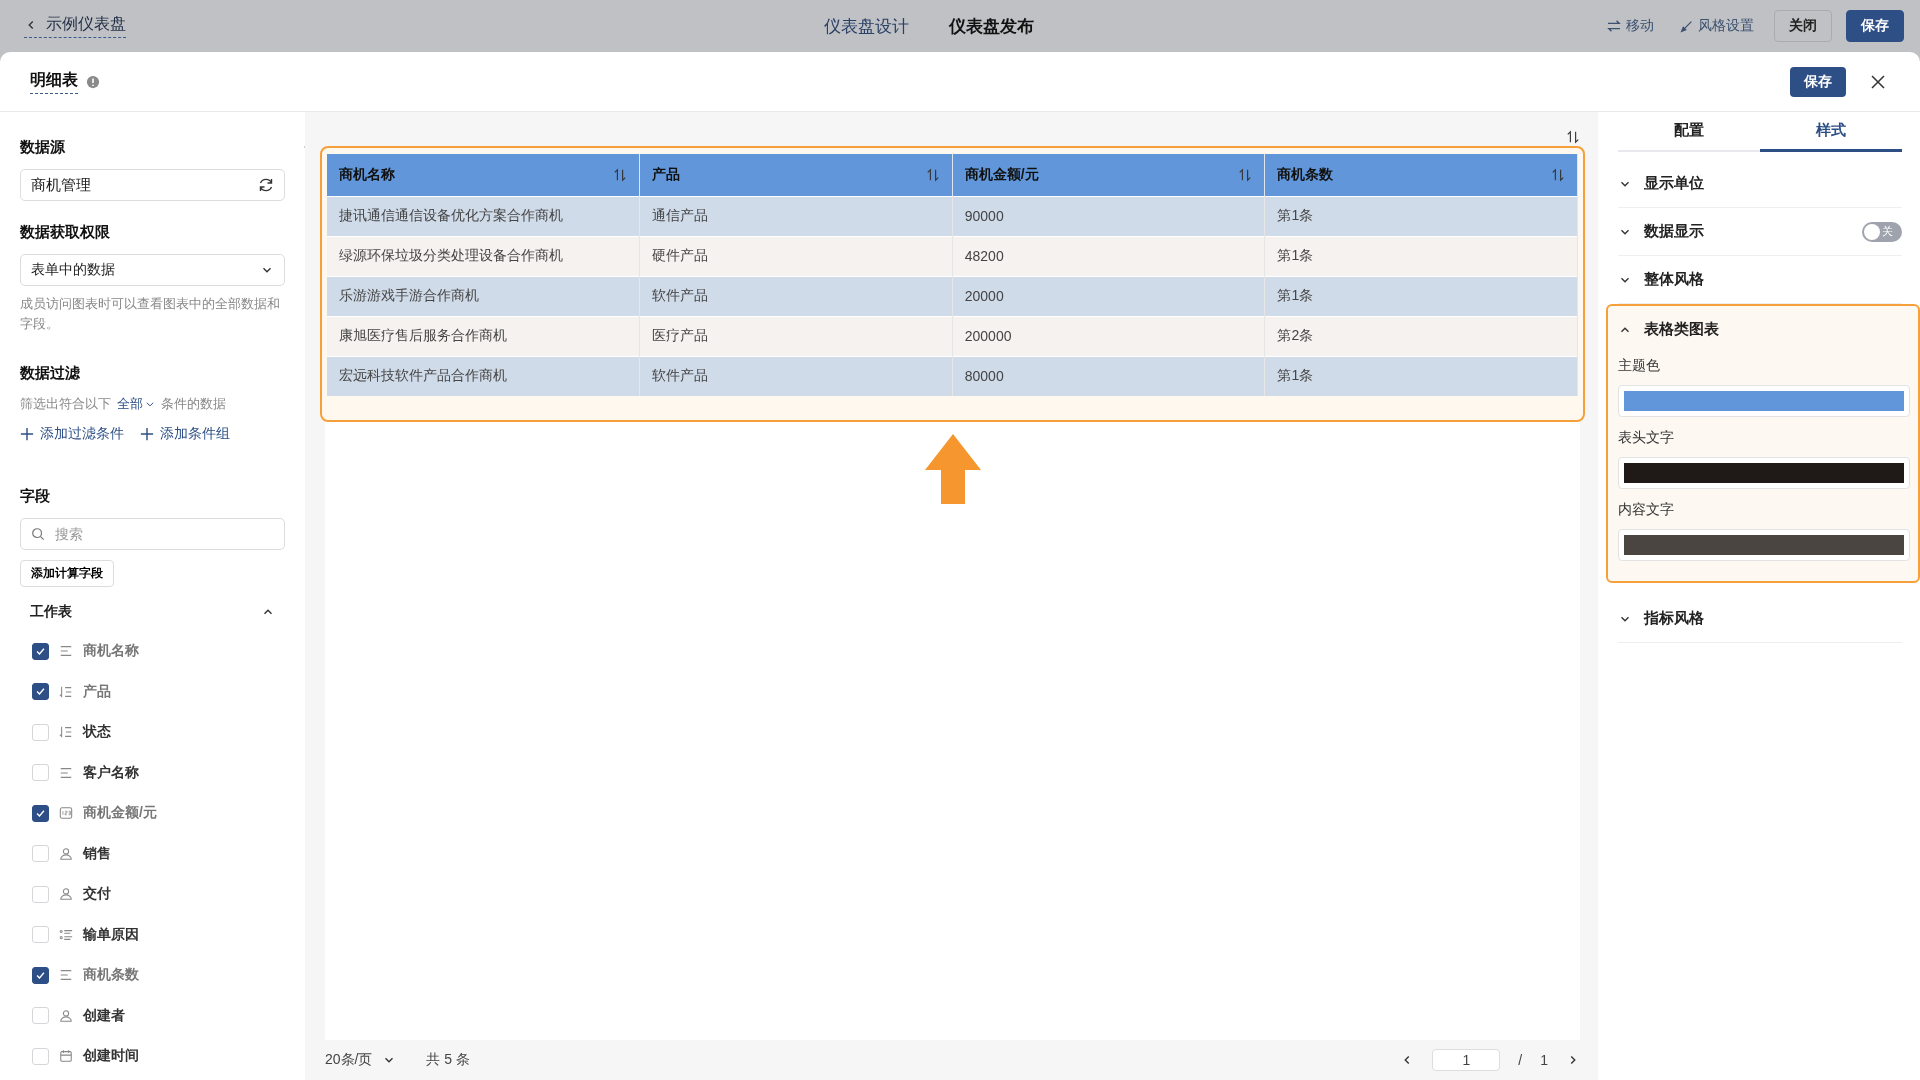  What do you see at coordinates (67, 573) in the screenshot?
I see `add-calc-field-button: 添加计算字段` at bounding box center [67, 573].